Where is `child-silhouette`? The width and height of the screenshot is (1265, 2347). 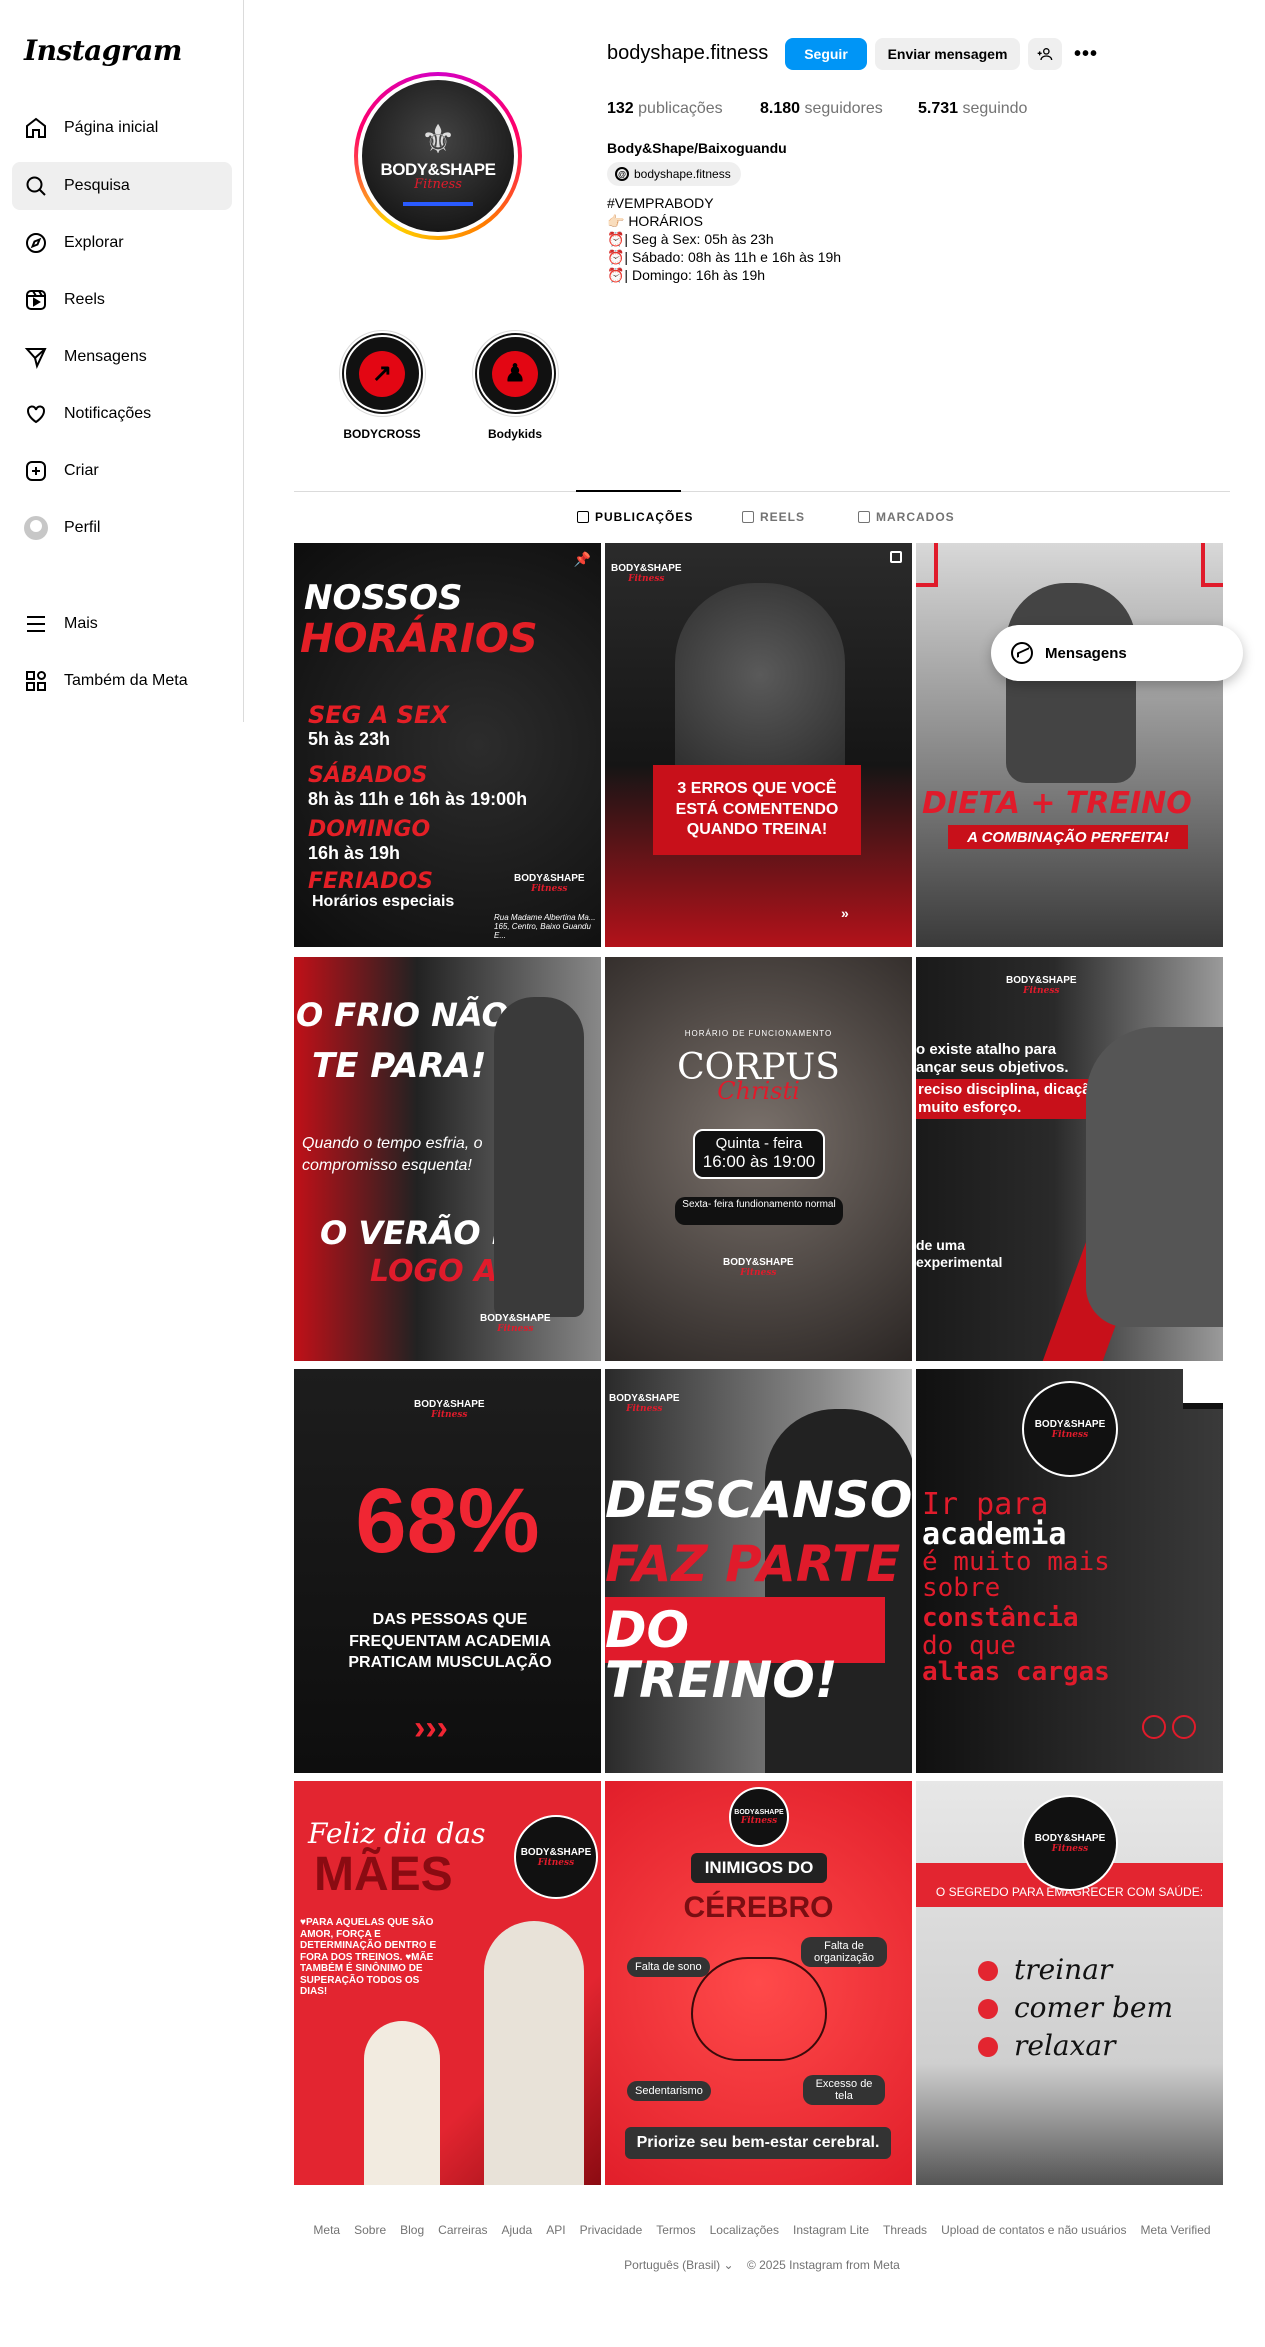
child-silhouette is located at coordinates (402, 2103).